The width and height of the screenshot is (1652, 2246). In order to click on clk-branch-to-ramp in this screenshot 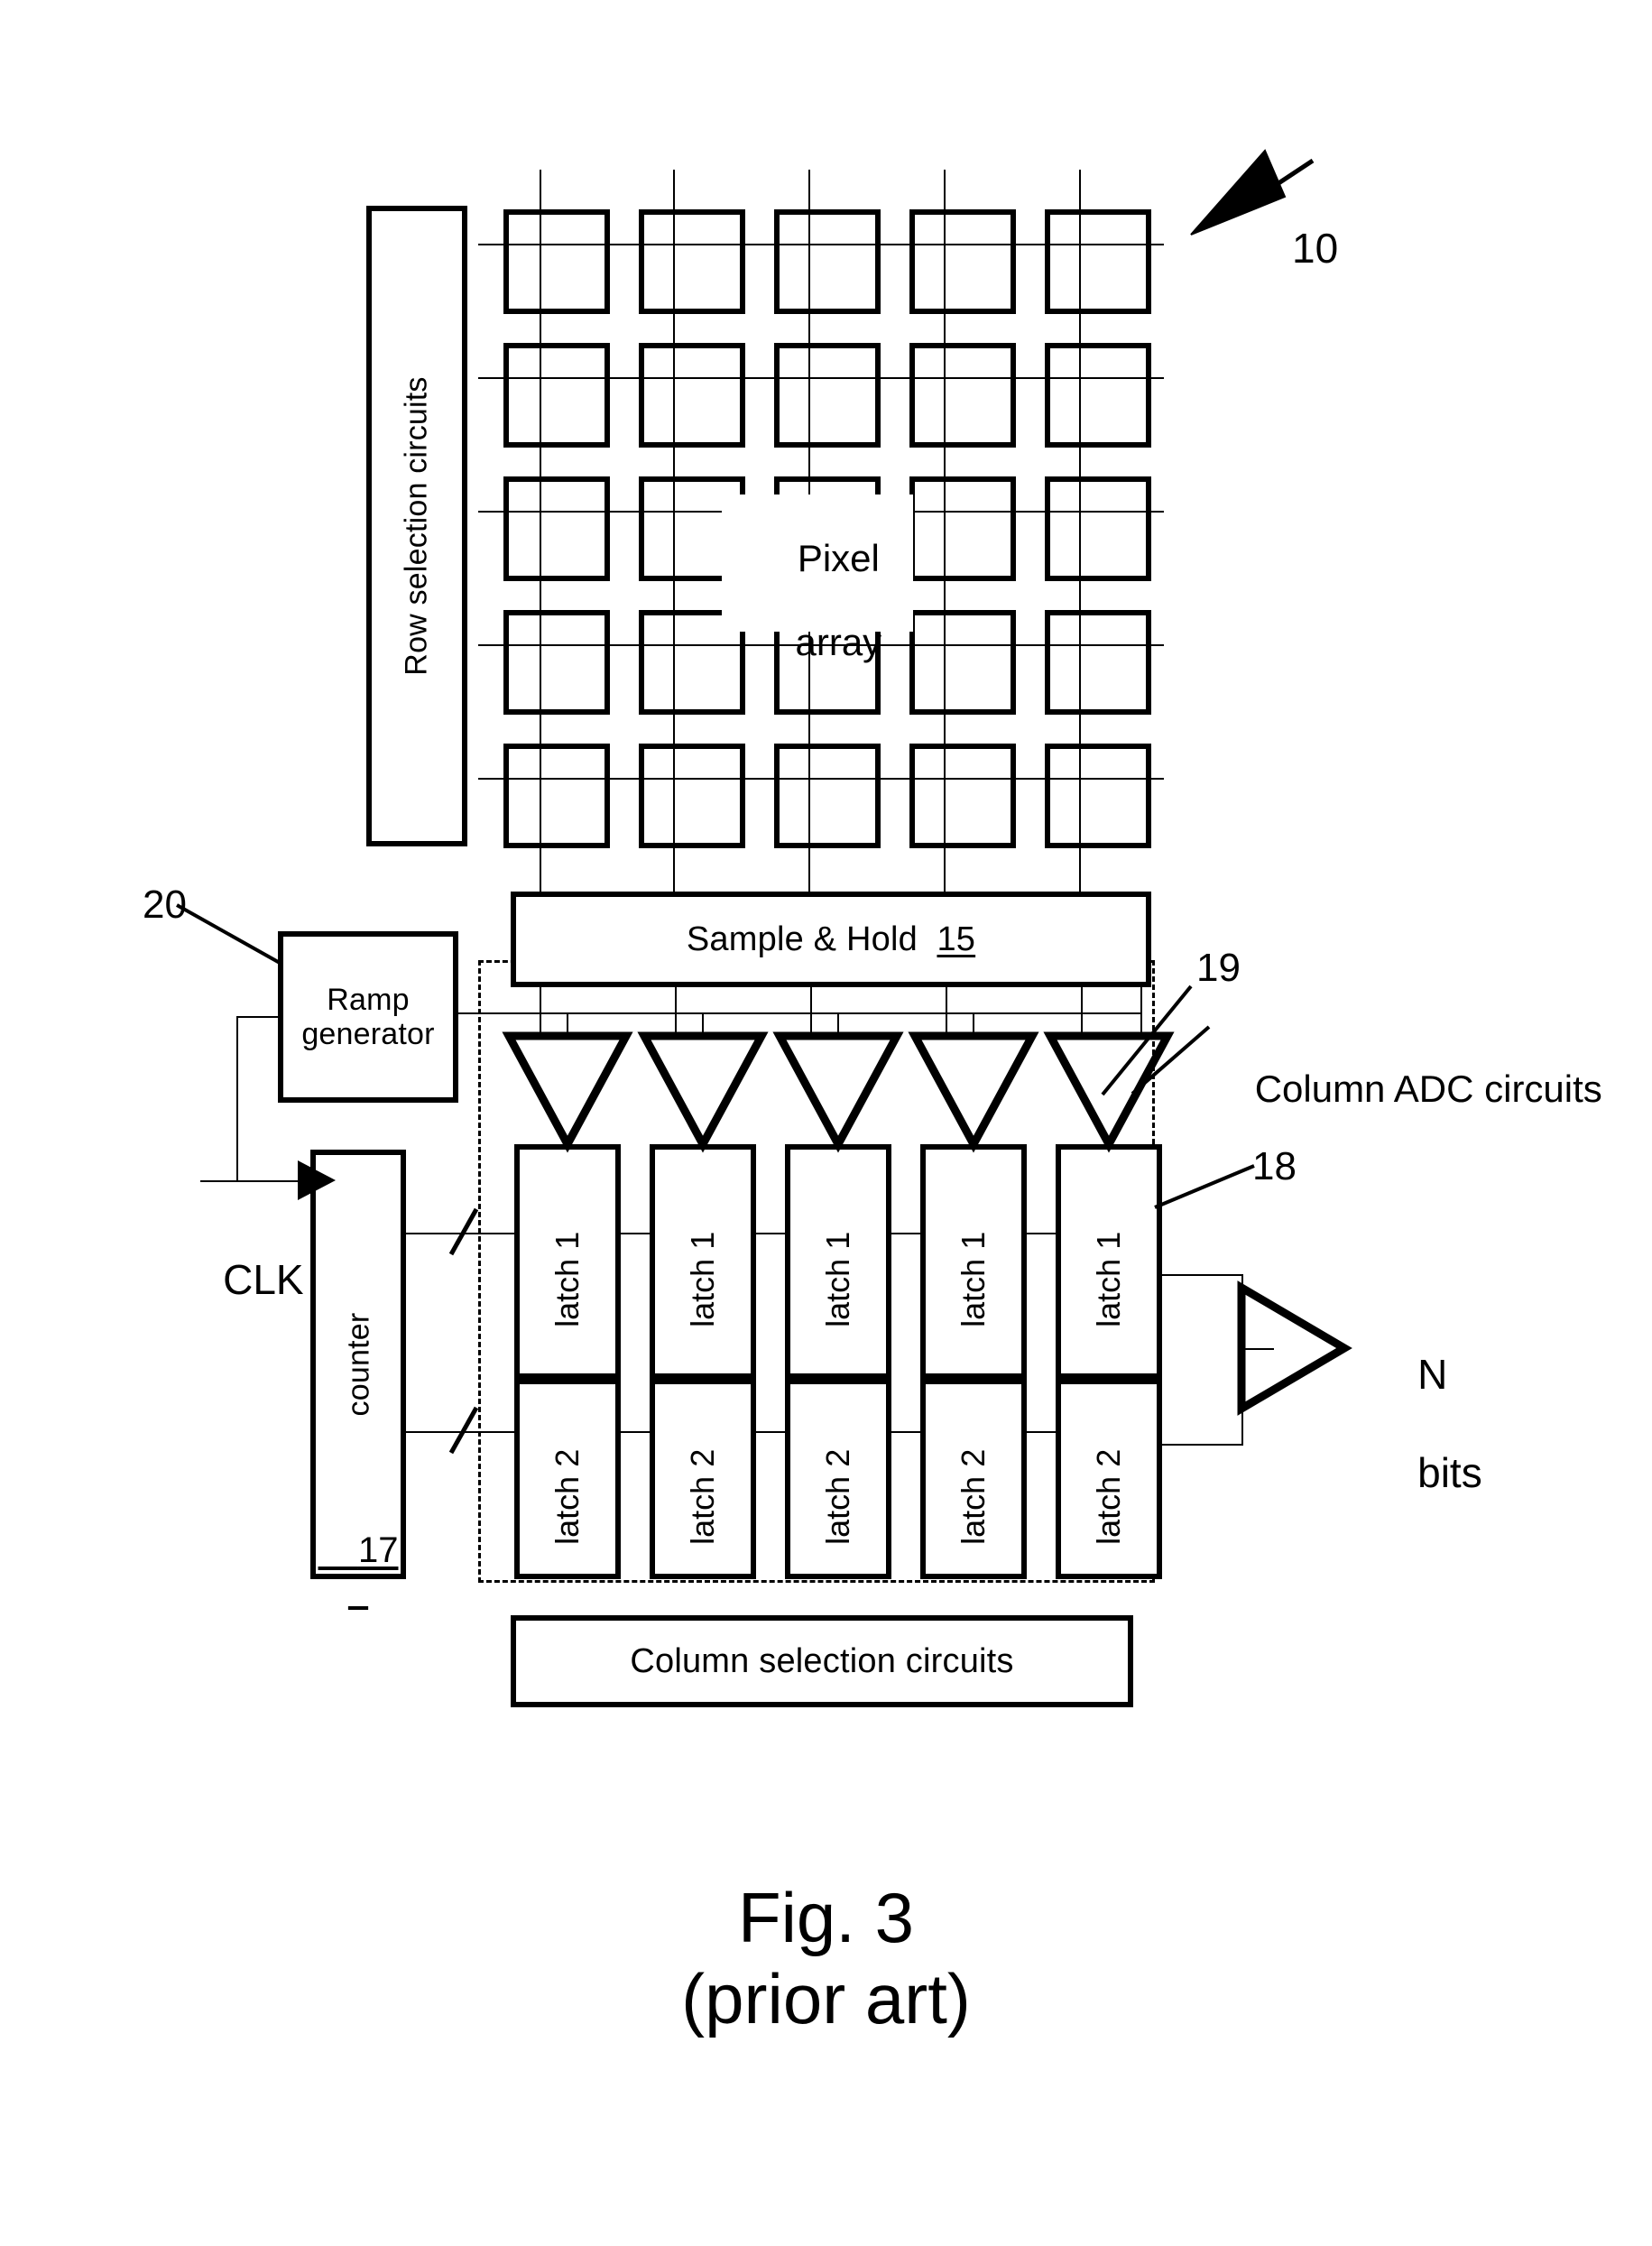, I will do `click(237, 1099)`.